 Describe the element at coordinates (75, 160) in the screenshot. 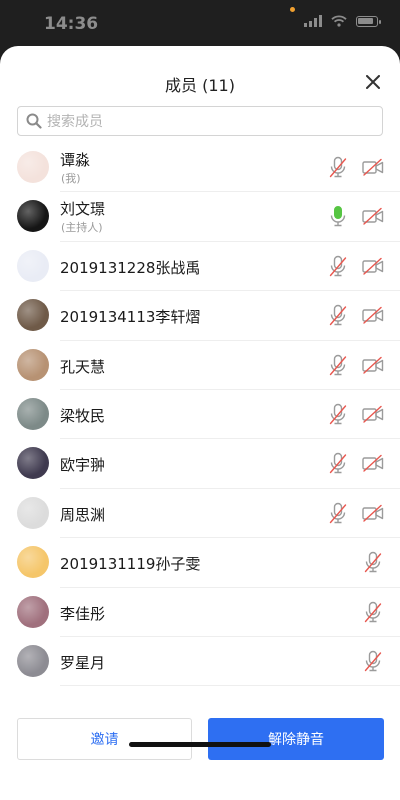

I see `member-name: 谭淼` at that location.